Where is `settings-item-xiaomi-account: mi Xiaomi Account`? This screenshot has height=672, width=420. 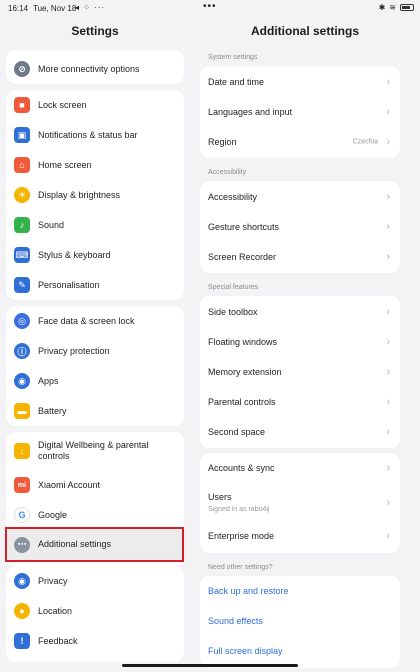 settings-item-xiaomi-account: mi Xiaomi Account is located at coordinates (95, 485).